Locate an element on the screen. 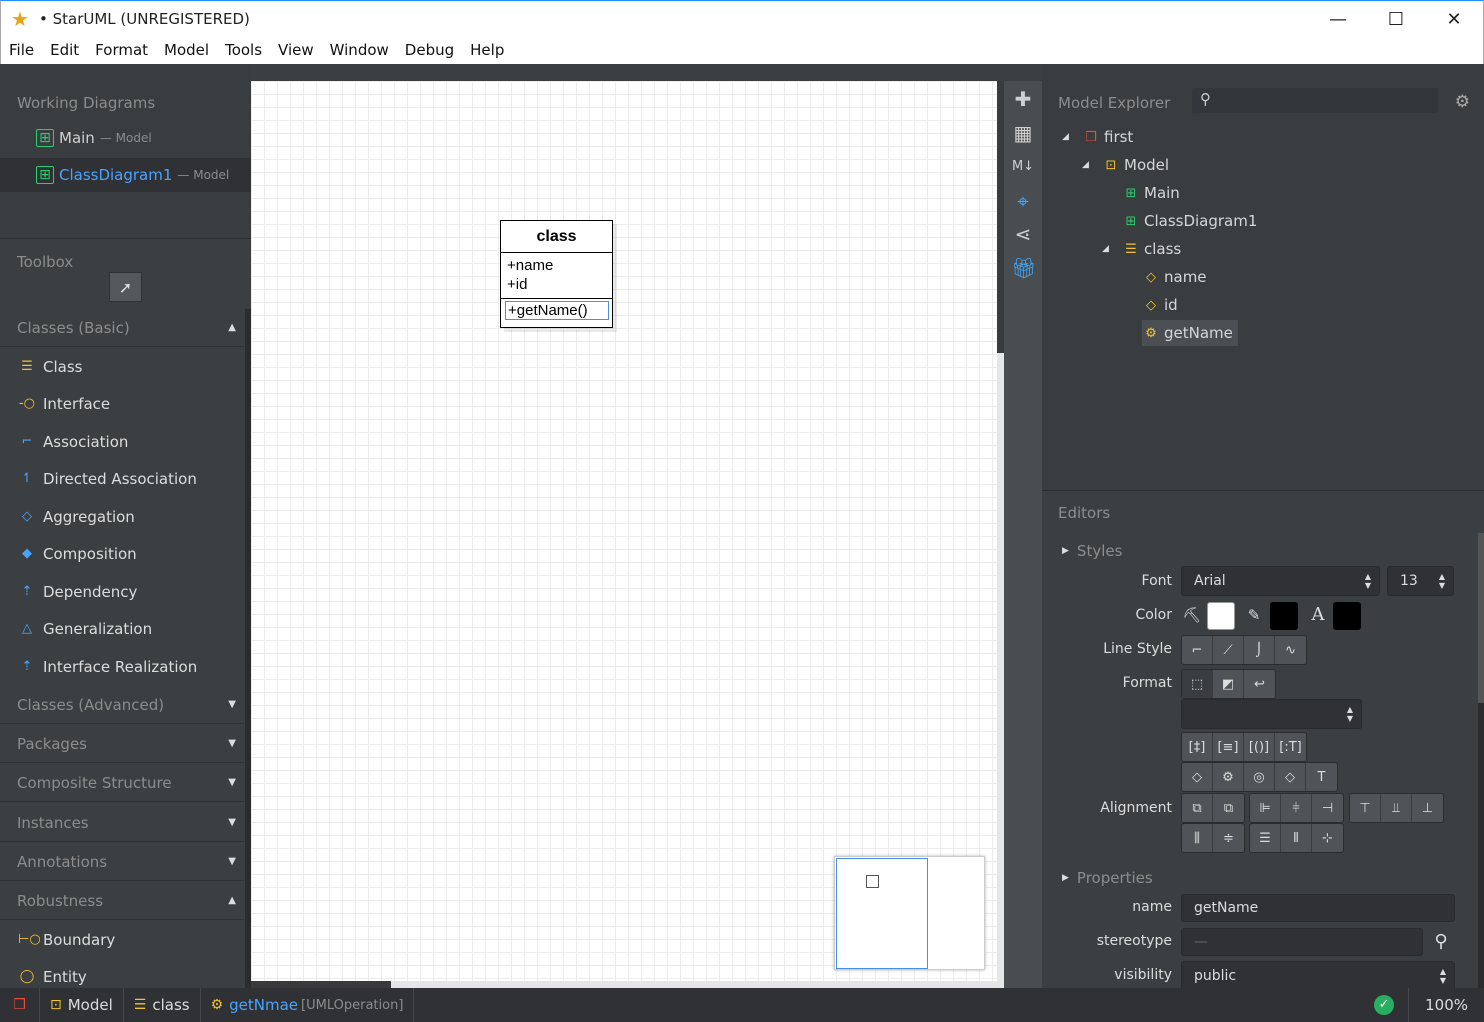 This screenshot has height=1022, width=1484. tool-aggregation: ◇ Aggregation is located at coordinates (122, 516).